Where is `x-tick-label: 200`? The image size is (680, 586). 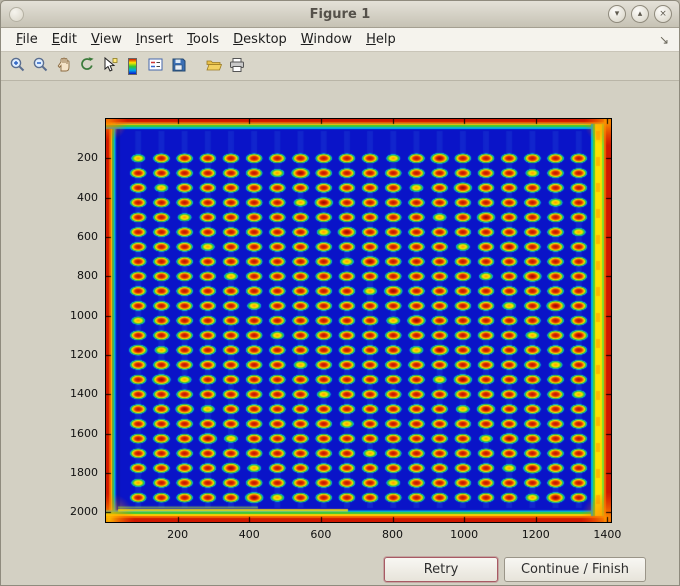
x-tick-label: 200 is located at coordinates (178, 534).